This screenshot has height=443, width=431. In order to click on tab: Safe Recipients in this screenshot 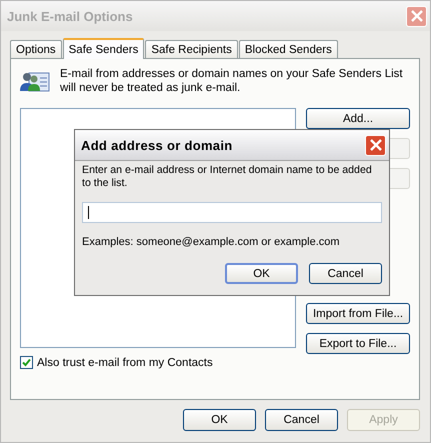, I will do `click(191, 49)`.